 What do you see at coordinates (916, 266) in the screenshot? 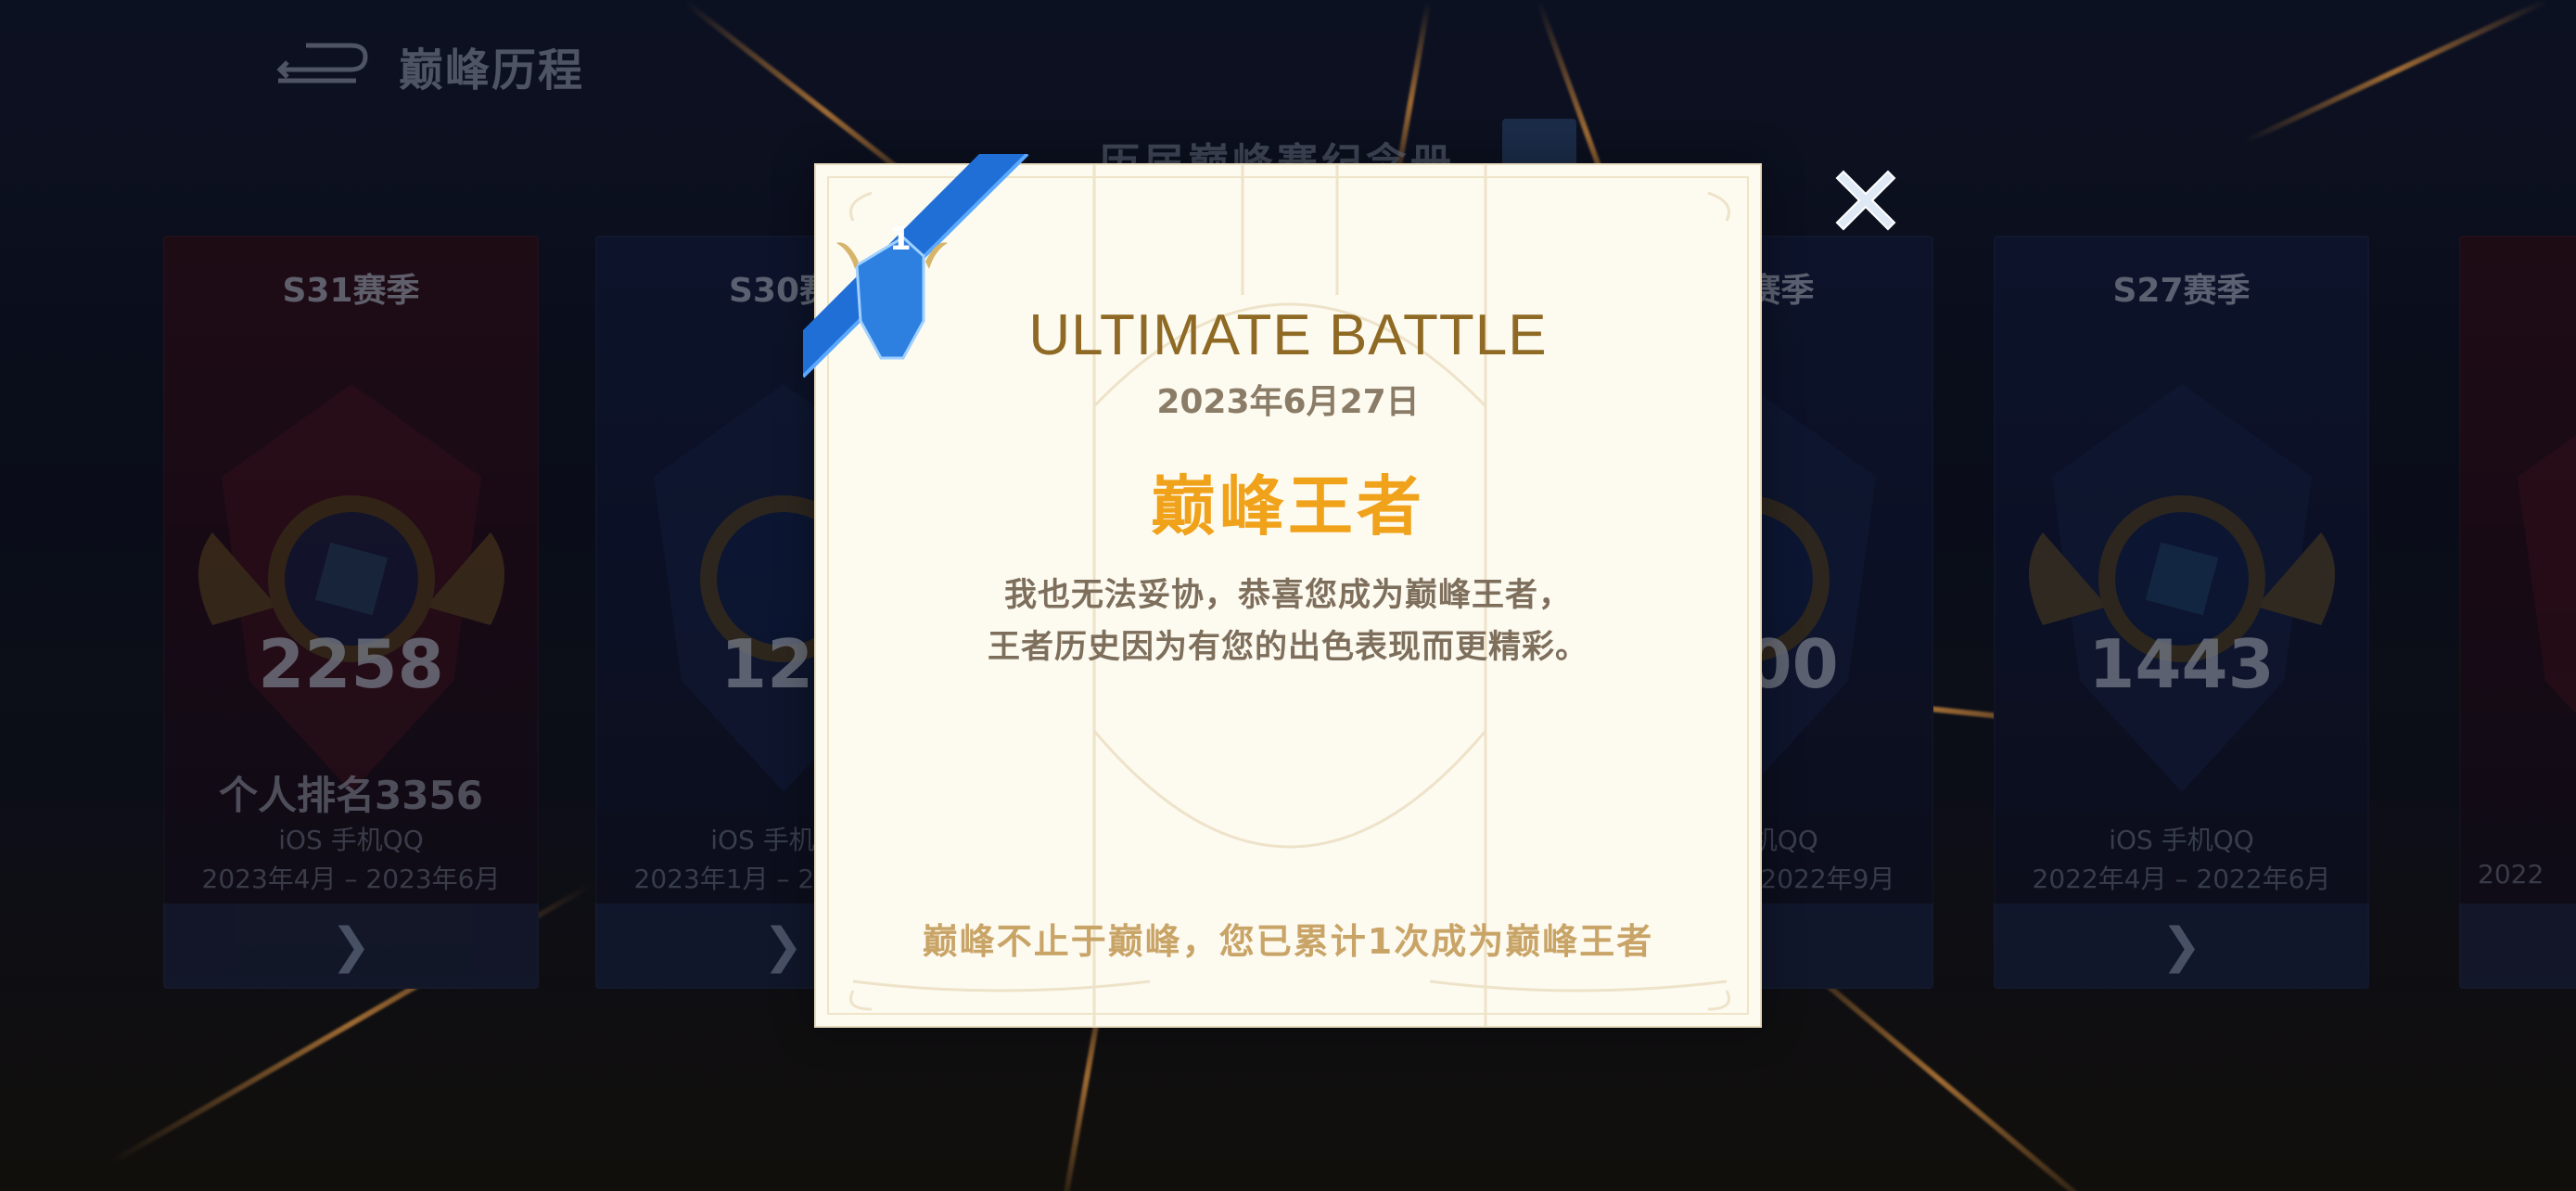
I see `rank-ribbon-icon` at bounding box center [916, 266].